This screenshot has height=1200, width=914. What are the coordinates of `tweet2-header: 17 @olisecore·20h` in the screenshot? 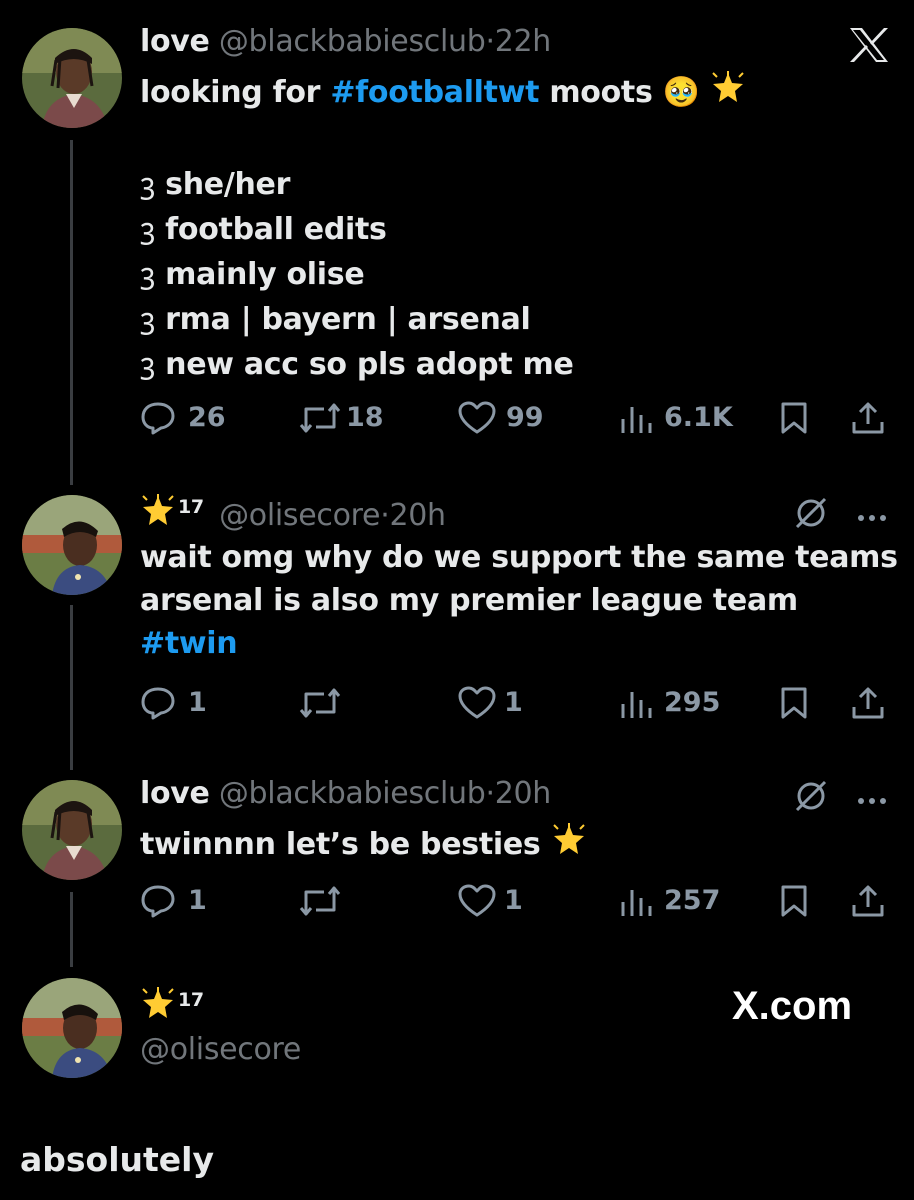 It's located at (293, 513).